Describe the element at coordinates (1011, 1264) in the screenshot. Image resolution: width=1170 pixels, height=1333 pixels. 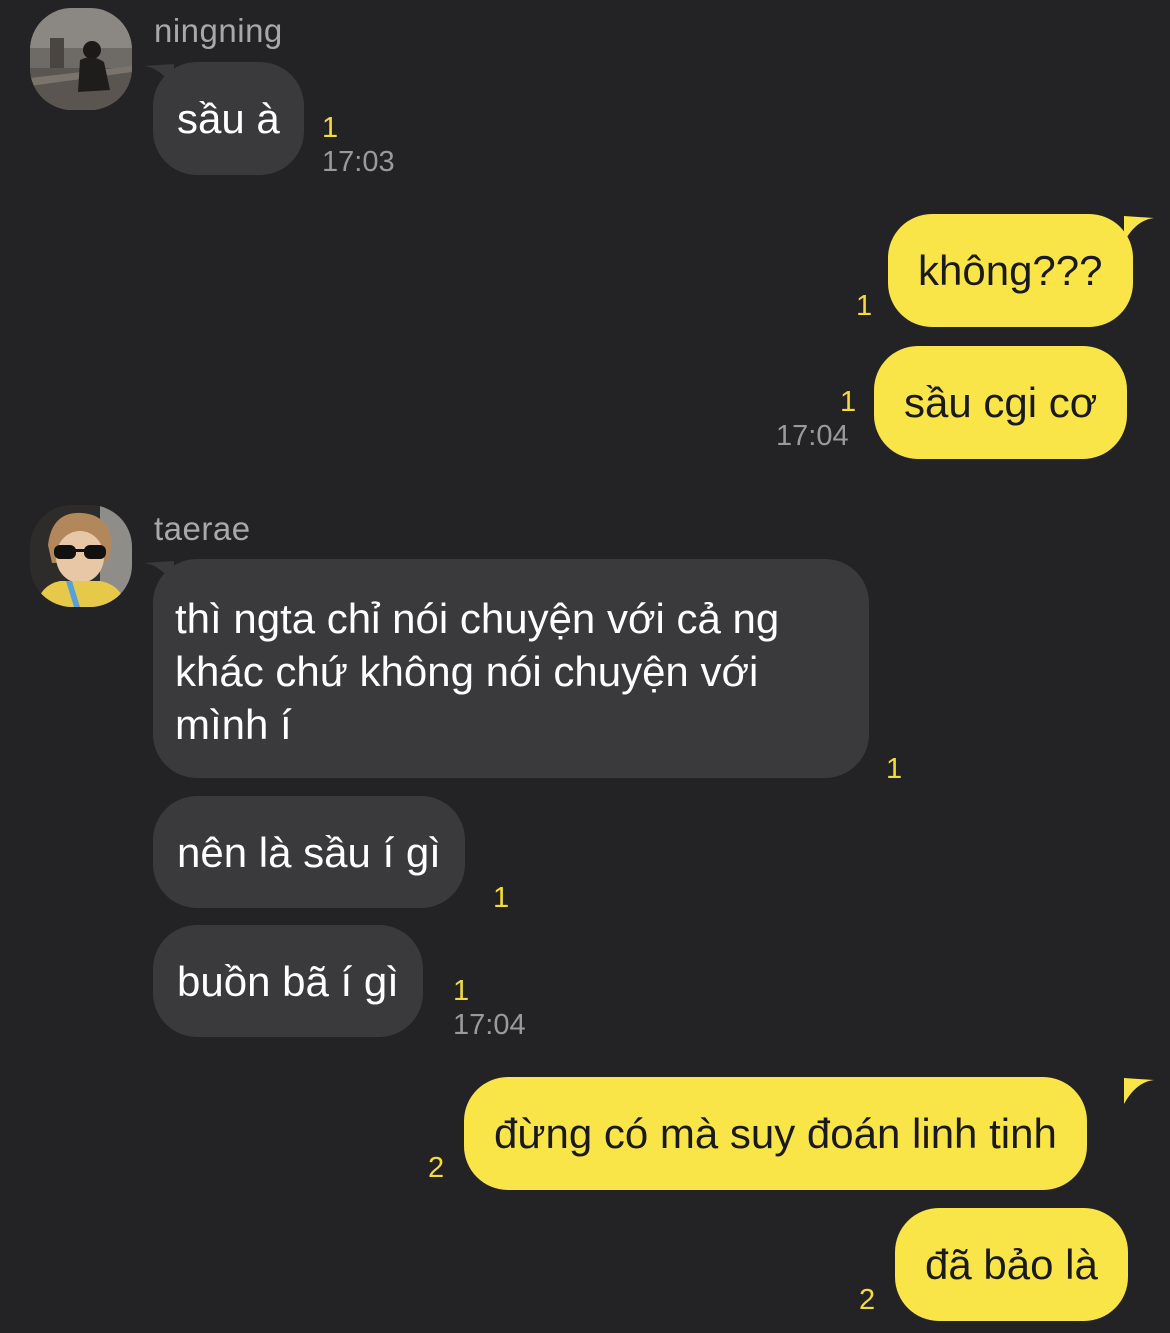
I see `message-bubble-outgoing: đã bảo là` at that location.